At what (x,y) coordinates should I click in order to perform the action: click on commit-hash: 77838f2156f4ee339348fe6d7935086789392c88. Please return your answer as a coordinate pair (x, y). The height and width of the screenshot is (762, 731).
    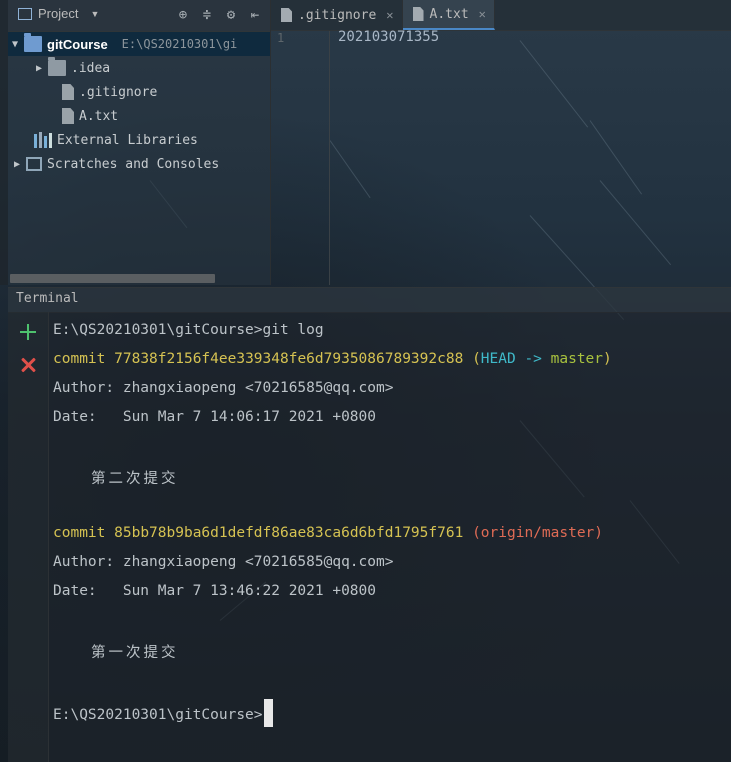
    Looking at the image, I should click on (289, 359).